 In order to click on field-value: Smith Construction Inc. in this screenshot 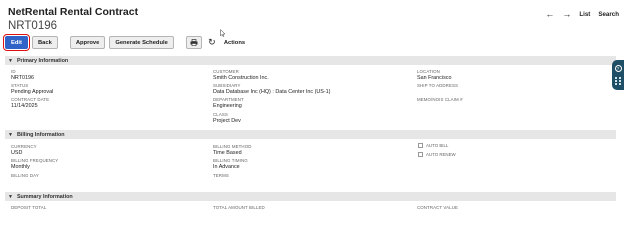, I will do `click(241, 77)`.